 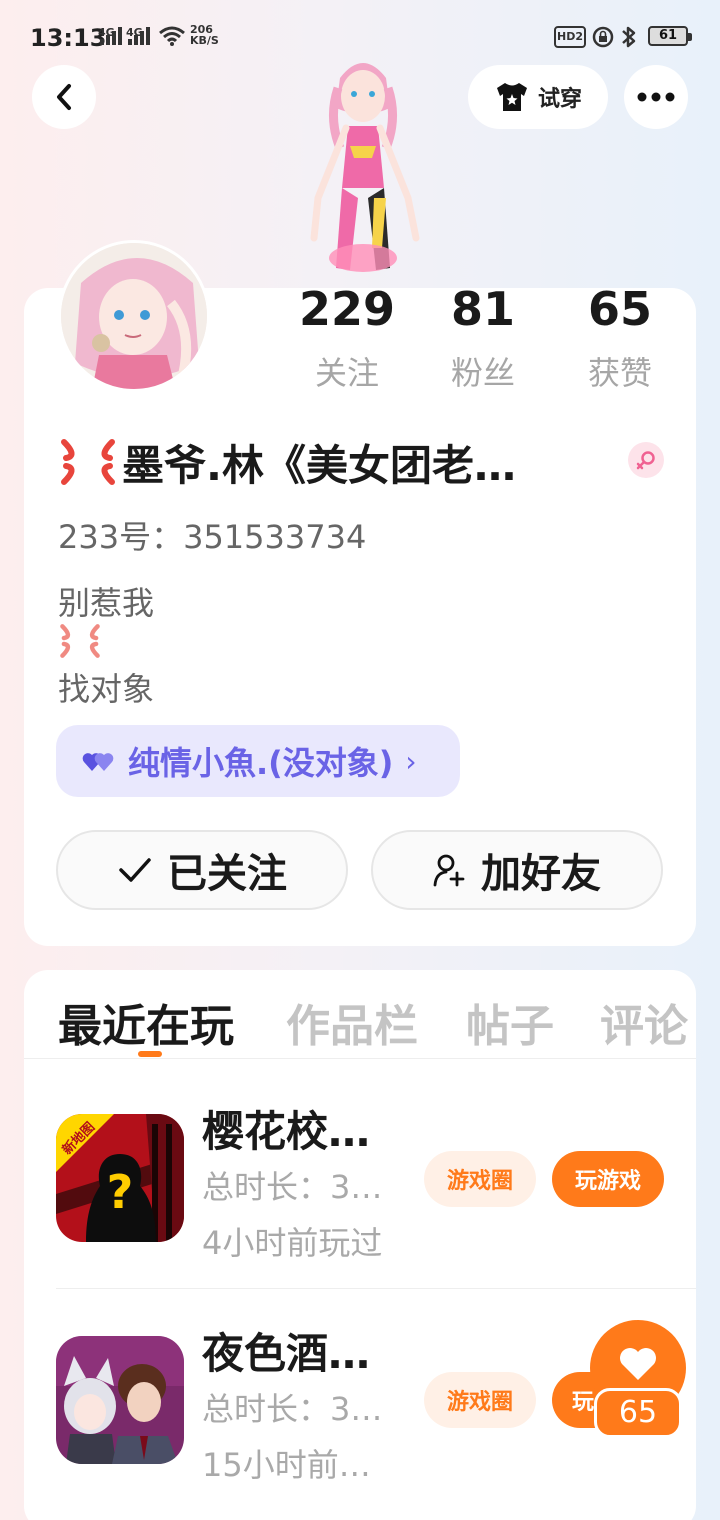 I want to click on gender-female-icon, so click(x=646, y=460).